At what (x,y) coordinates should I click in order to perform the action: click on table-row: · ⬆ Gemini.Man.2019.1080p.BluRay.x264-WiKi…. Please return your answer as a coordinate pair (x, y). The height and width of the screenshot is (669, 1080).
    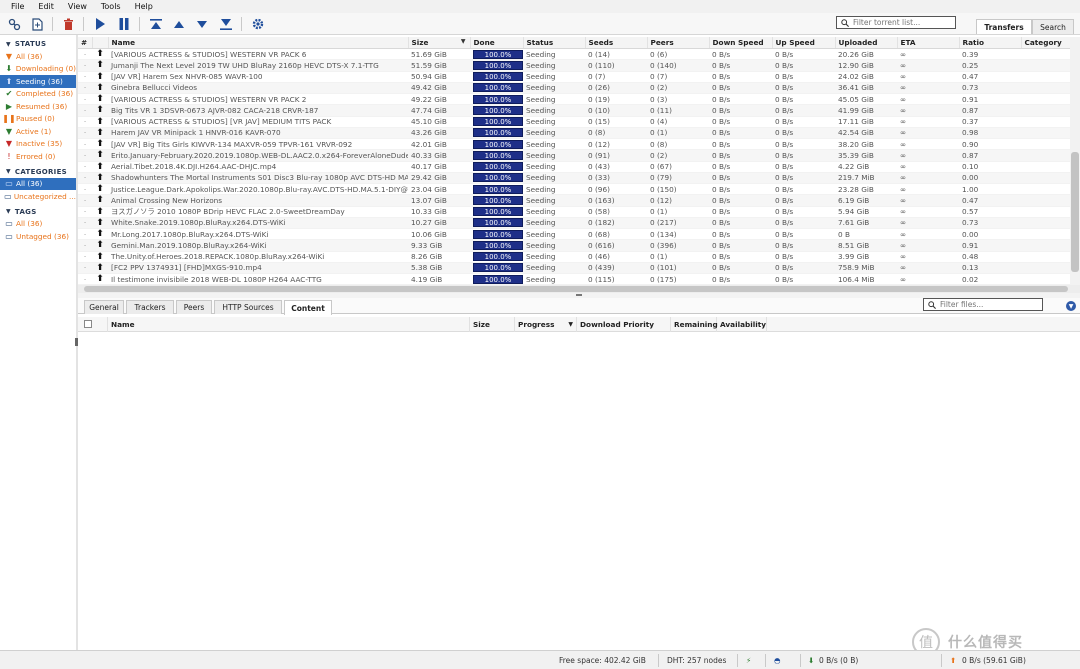
    Looking at the image, I should click on (579, 245).